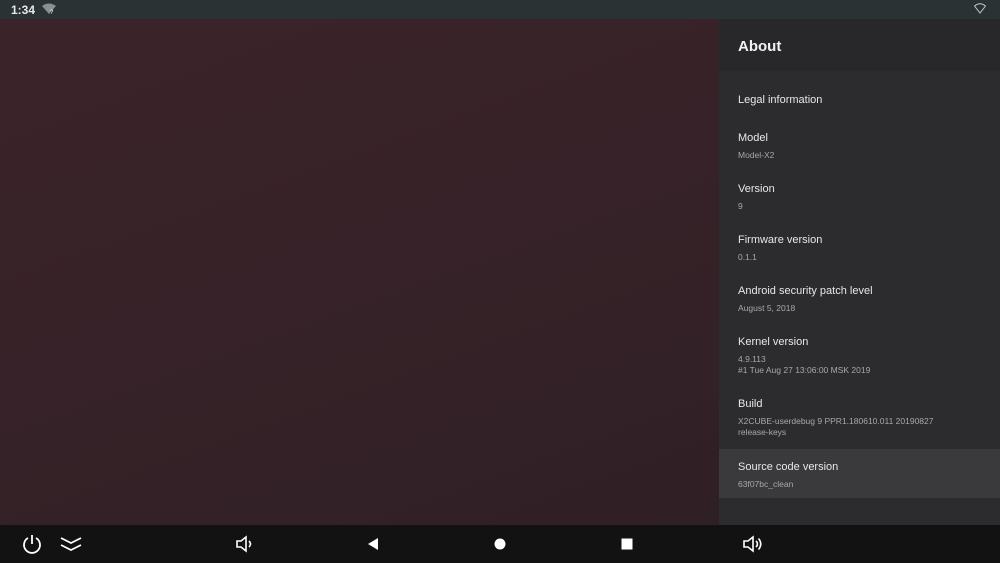 The width and height of the screenshot is (1000, 563). I want to click on item-value: 4.9.113 #1 Tue Aug 27 13:06:00 MSK 2019, so click(869, 365).